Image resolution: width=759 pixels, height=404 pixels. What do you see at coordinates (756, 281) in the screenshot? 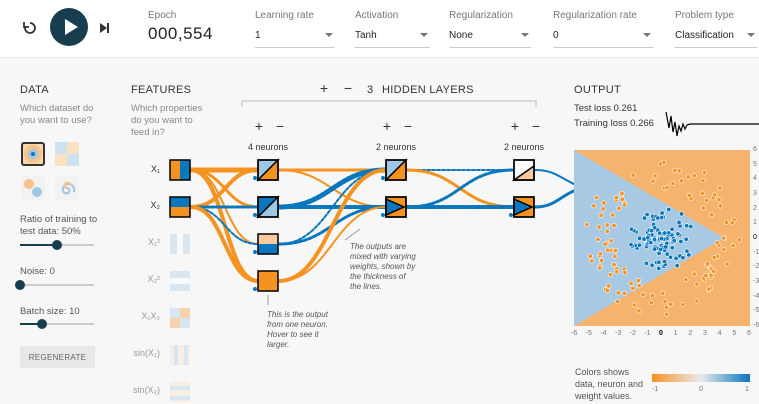
I see `y-tick: -3` at bounding box center [756, 281].